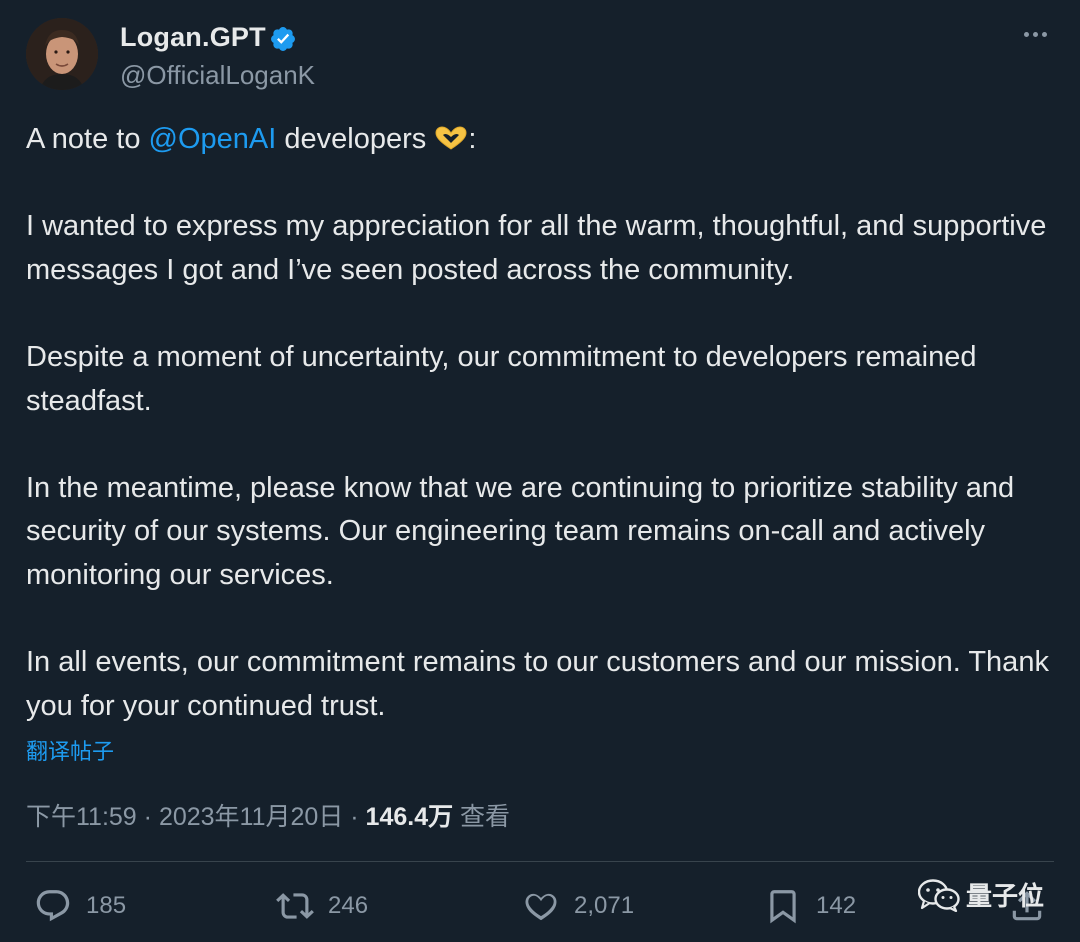  I want to click on avatar, so click(62, 54).